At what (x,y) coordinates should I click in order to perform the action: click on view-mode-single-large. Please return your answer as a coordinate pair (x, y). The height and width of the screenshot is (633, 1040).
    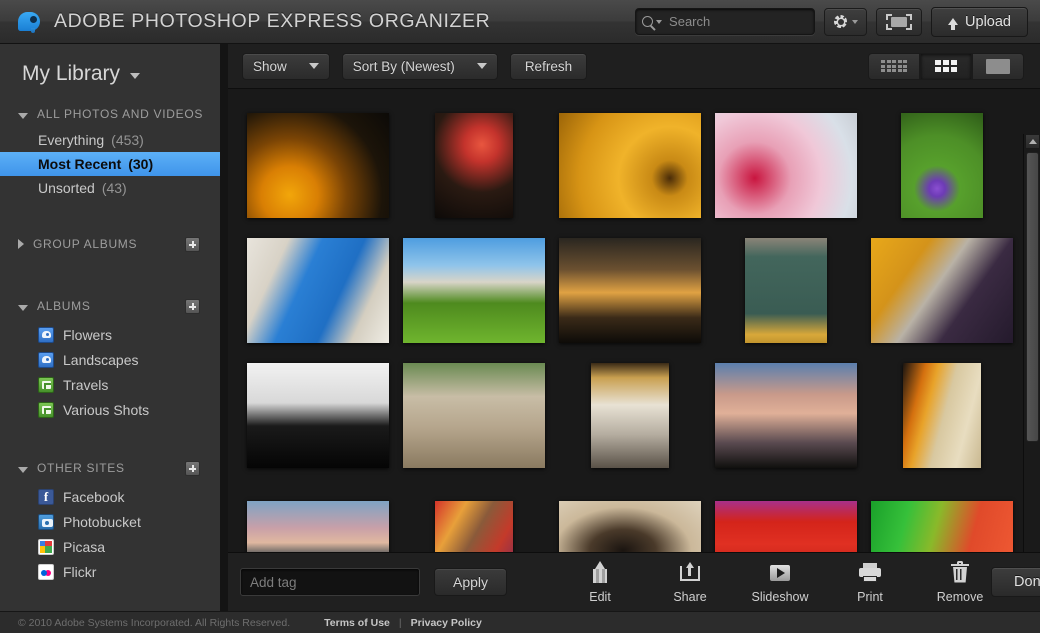
    Looking at the image, I should click on (998, 66).